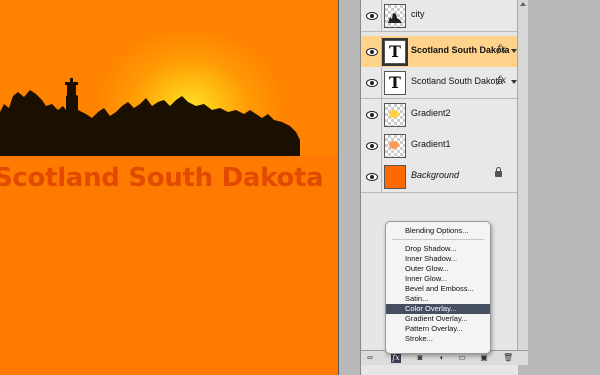 This screenshot has width=600, height=375. I want to click on layer-row-gradient1: Gradient1, so click(439, 146).